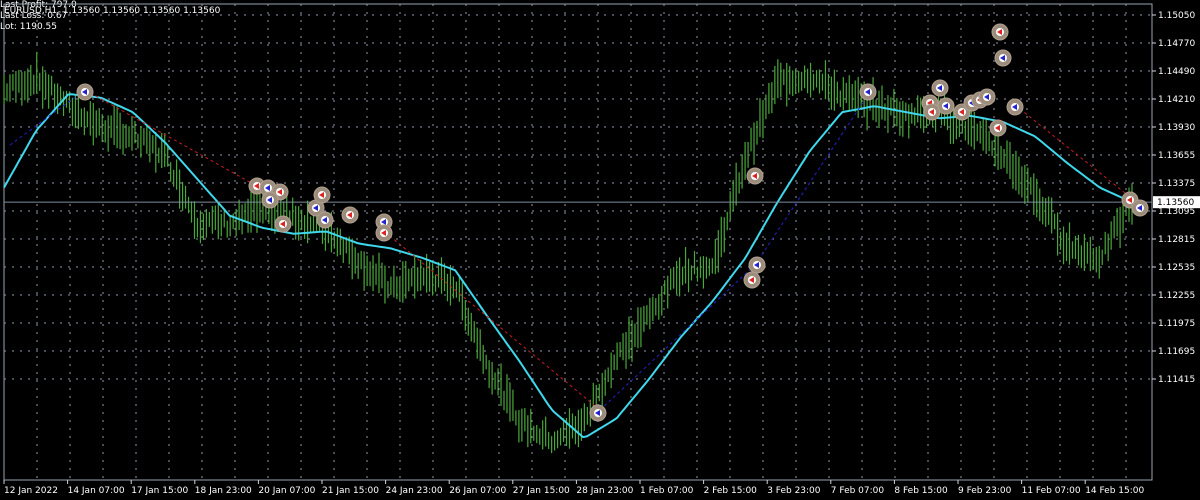  What do you see at coordinates (1176, 296) in the screenshot?
I see `price-tick-label: 1.12255` at bounding box center [1176, 296].